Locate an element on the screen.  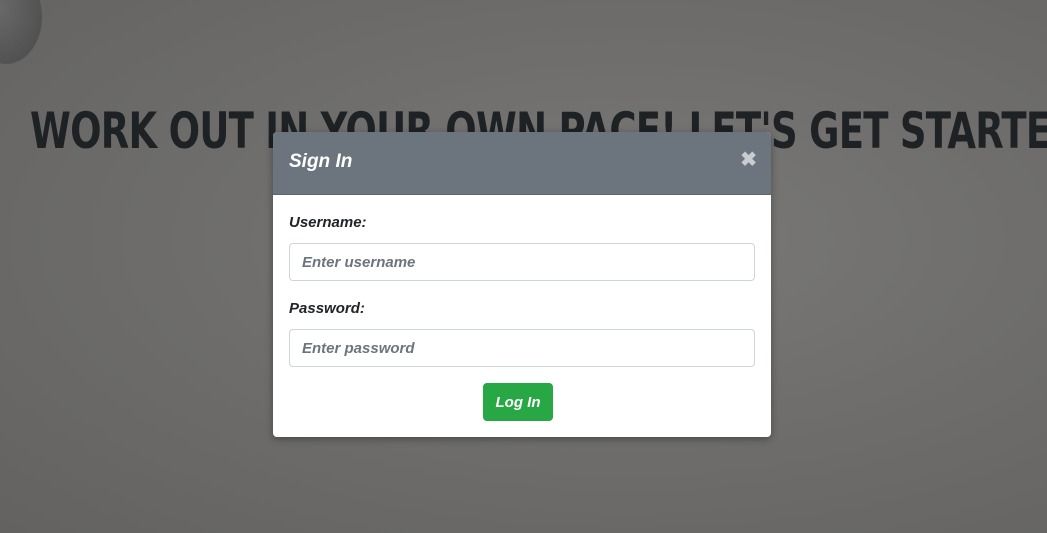
username-input is located at coordinates (522, 262).